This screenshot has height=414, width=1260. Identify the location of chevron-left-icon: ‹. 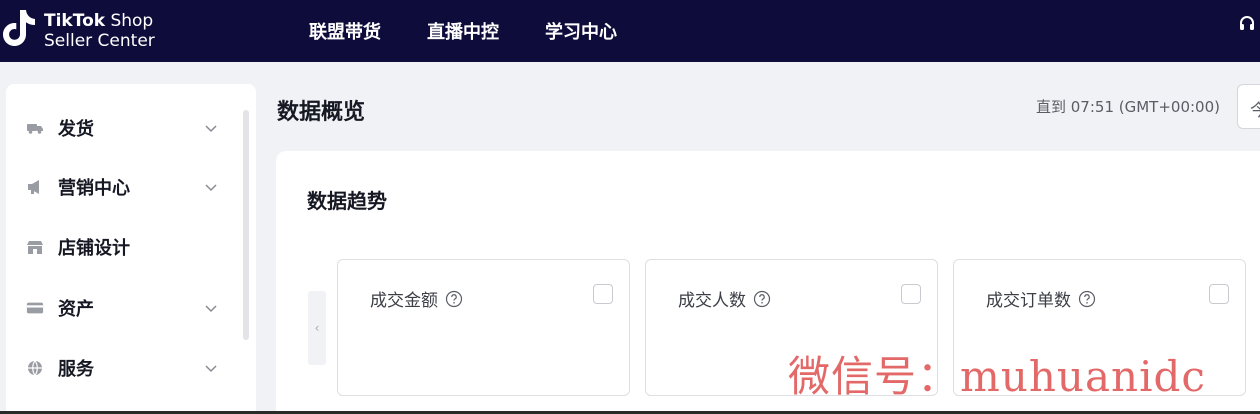
(317, 328).